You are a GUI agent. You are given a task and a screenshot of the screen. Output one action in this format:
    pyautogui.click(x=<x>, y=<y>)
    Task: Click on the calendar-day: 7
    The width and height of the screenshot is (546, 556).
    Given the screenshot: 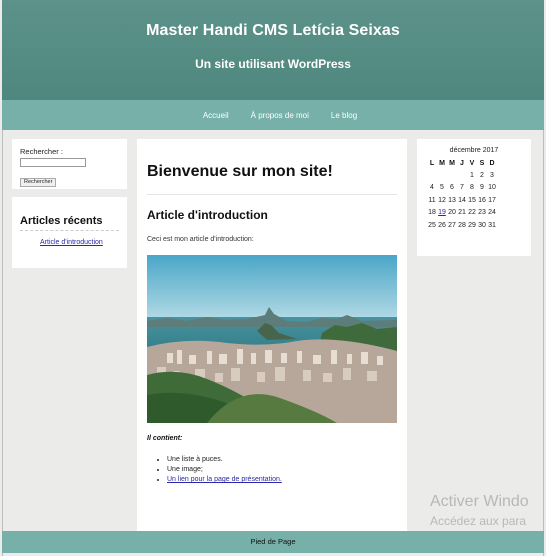 What is the action you would take?
    pyautogui.click(x=462, y=188)
    